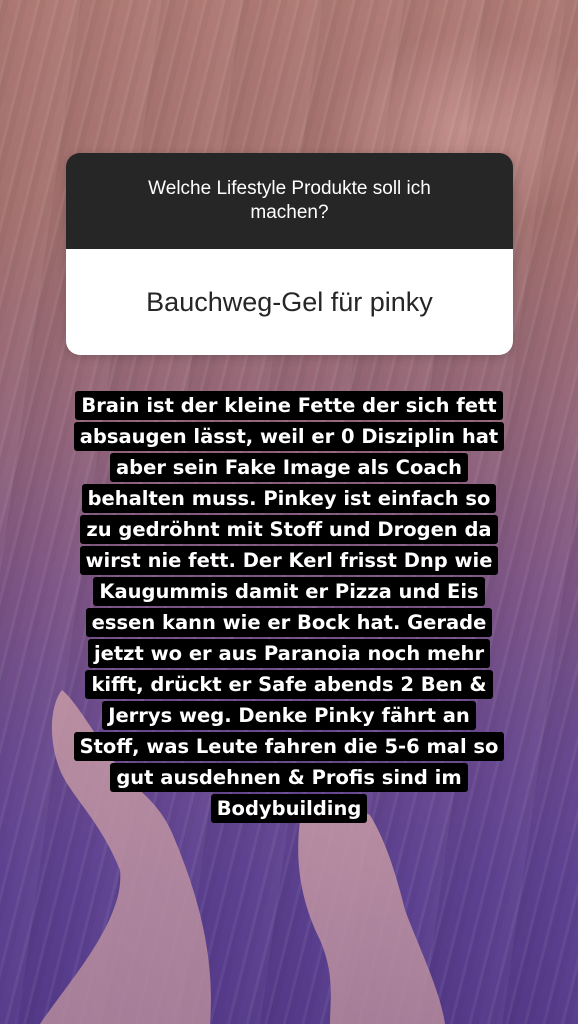 Image resolution: width=578 pixels, height=1024 pixels. I want to click on answer-text: Bauchweg-Gel für pinky, so click(289, 302).